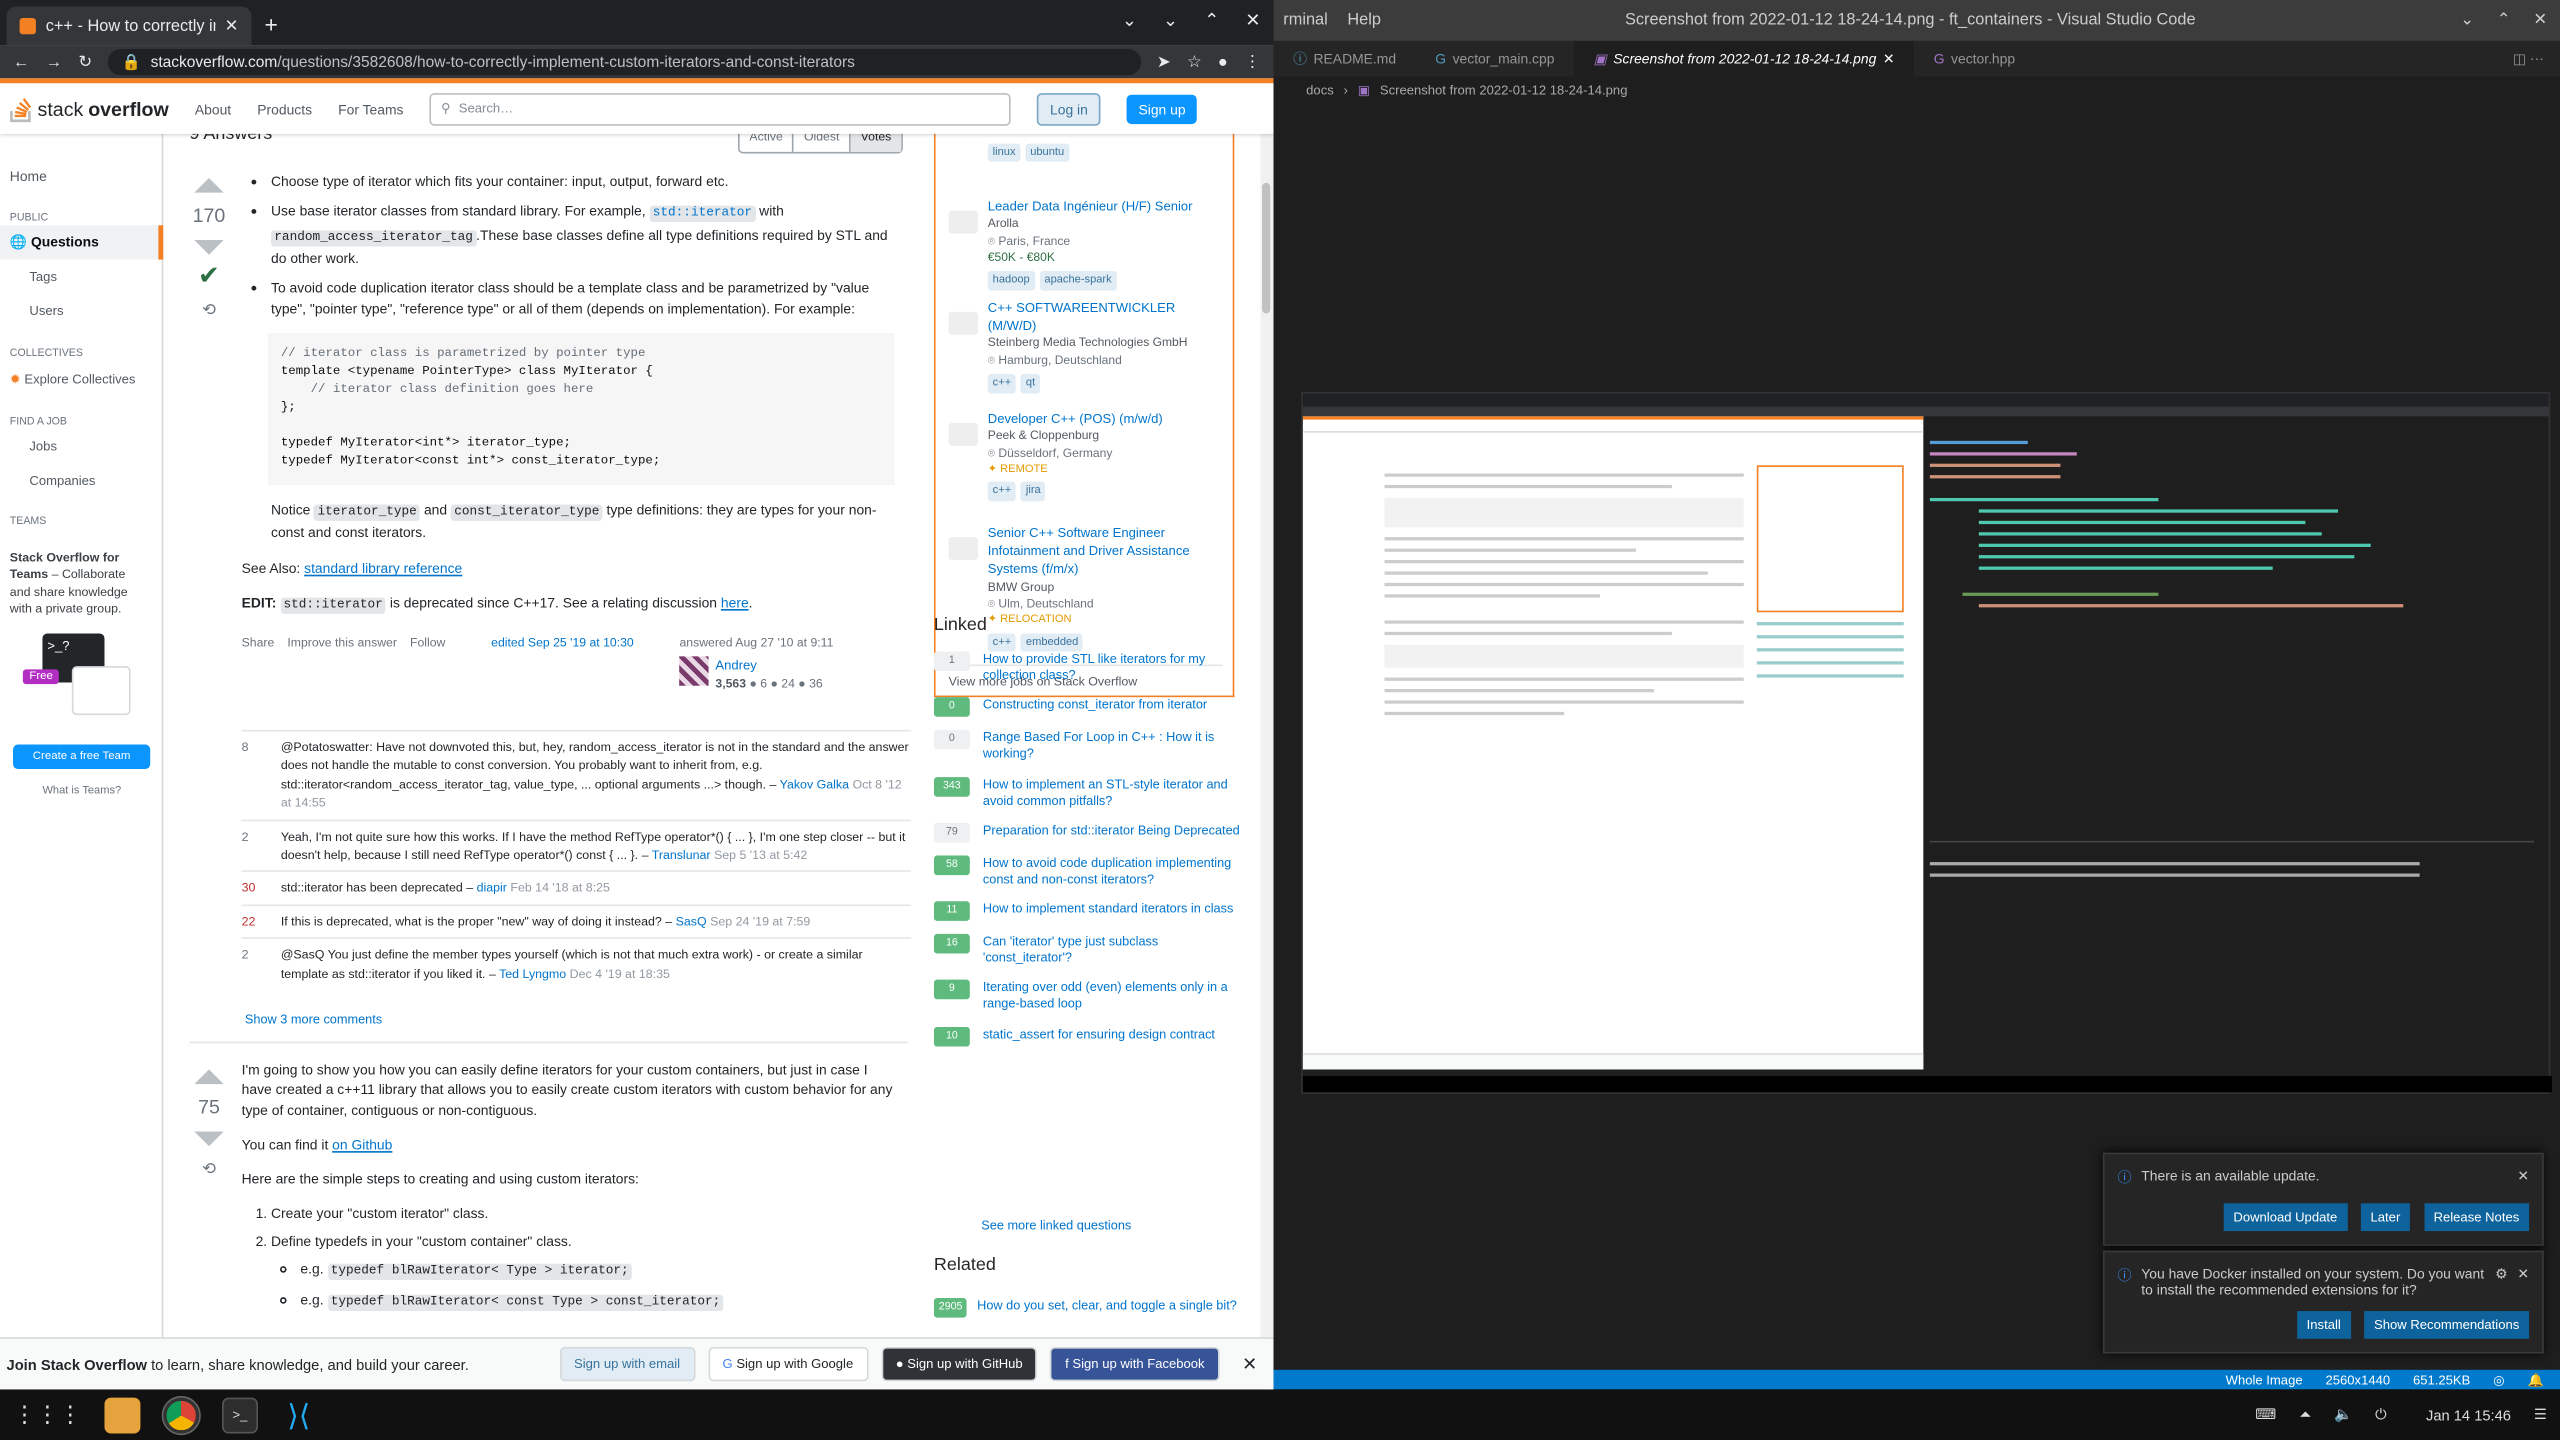 Image resolution: width=2560 pixels, height=1440 pixels. What do you see at coordinates (43, 446) in the screenshot?
I see `sidebar-item-jobs: Jobs` at bounding box center [43, 446].